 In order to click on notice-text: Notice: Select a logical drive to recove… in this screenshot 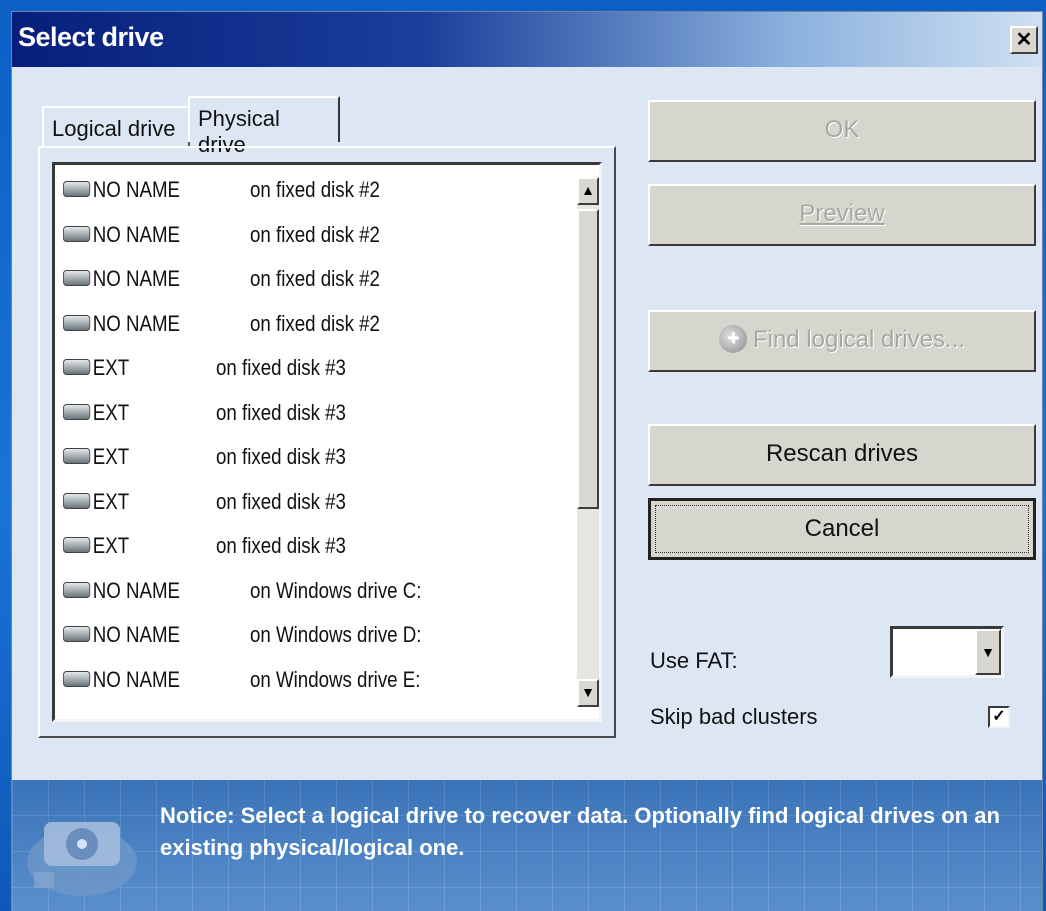, I will do `click(580, 831)`.